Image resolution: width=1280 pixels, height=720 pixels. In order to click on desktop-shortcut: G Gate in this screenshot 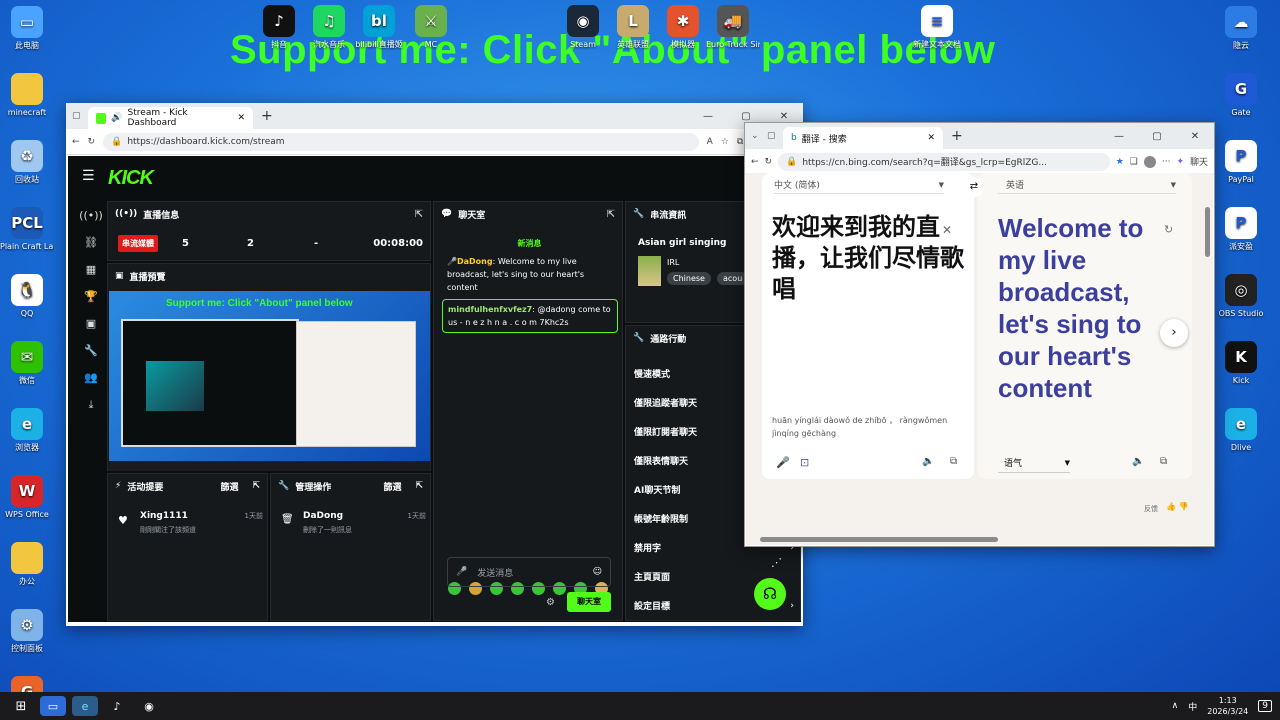, I will do `click(1241, 95)`.